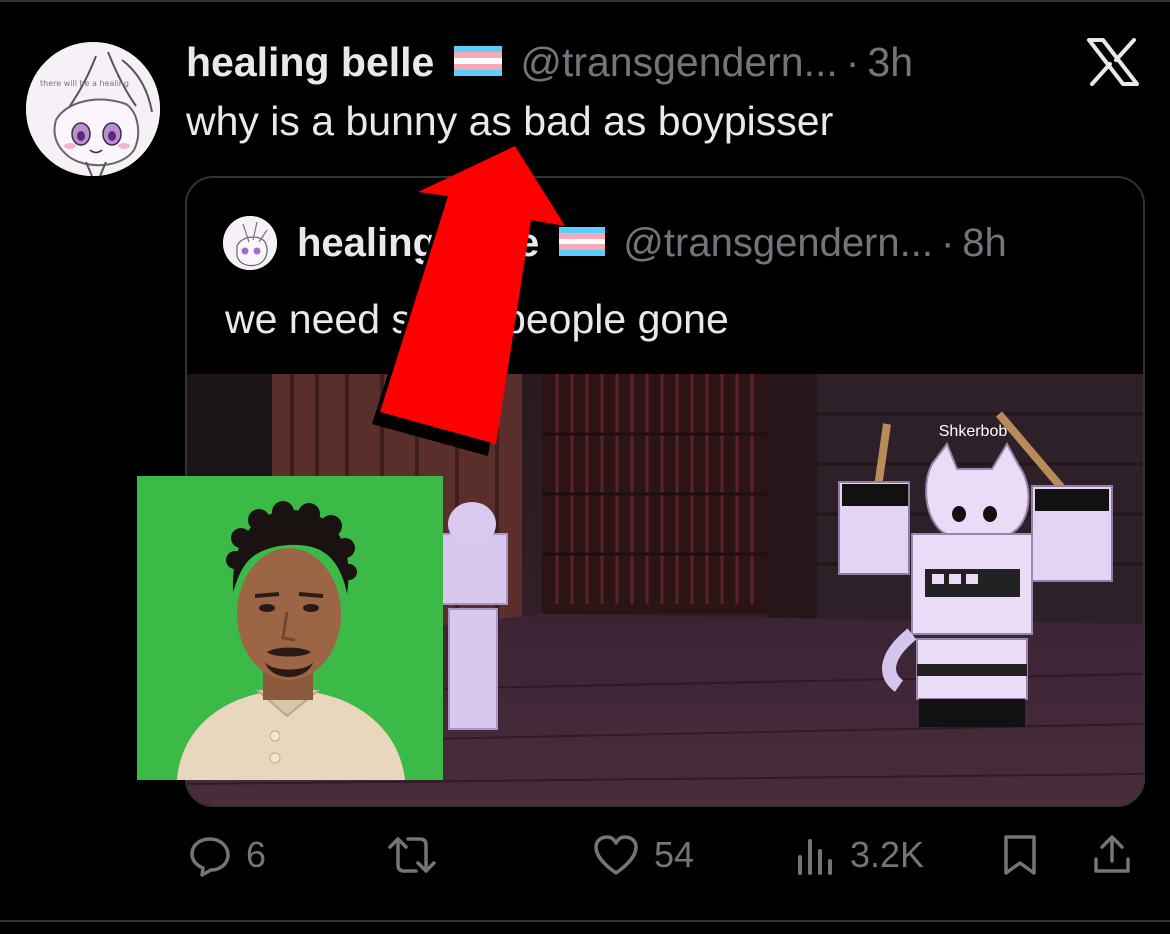  I want to click on bottom-divider, so click(585, 921).